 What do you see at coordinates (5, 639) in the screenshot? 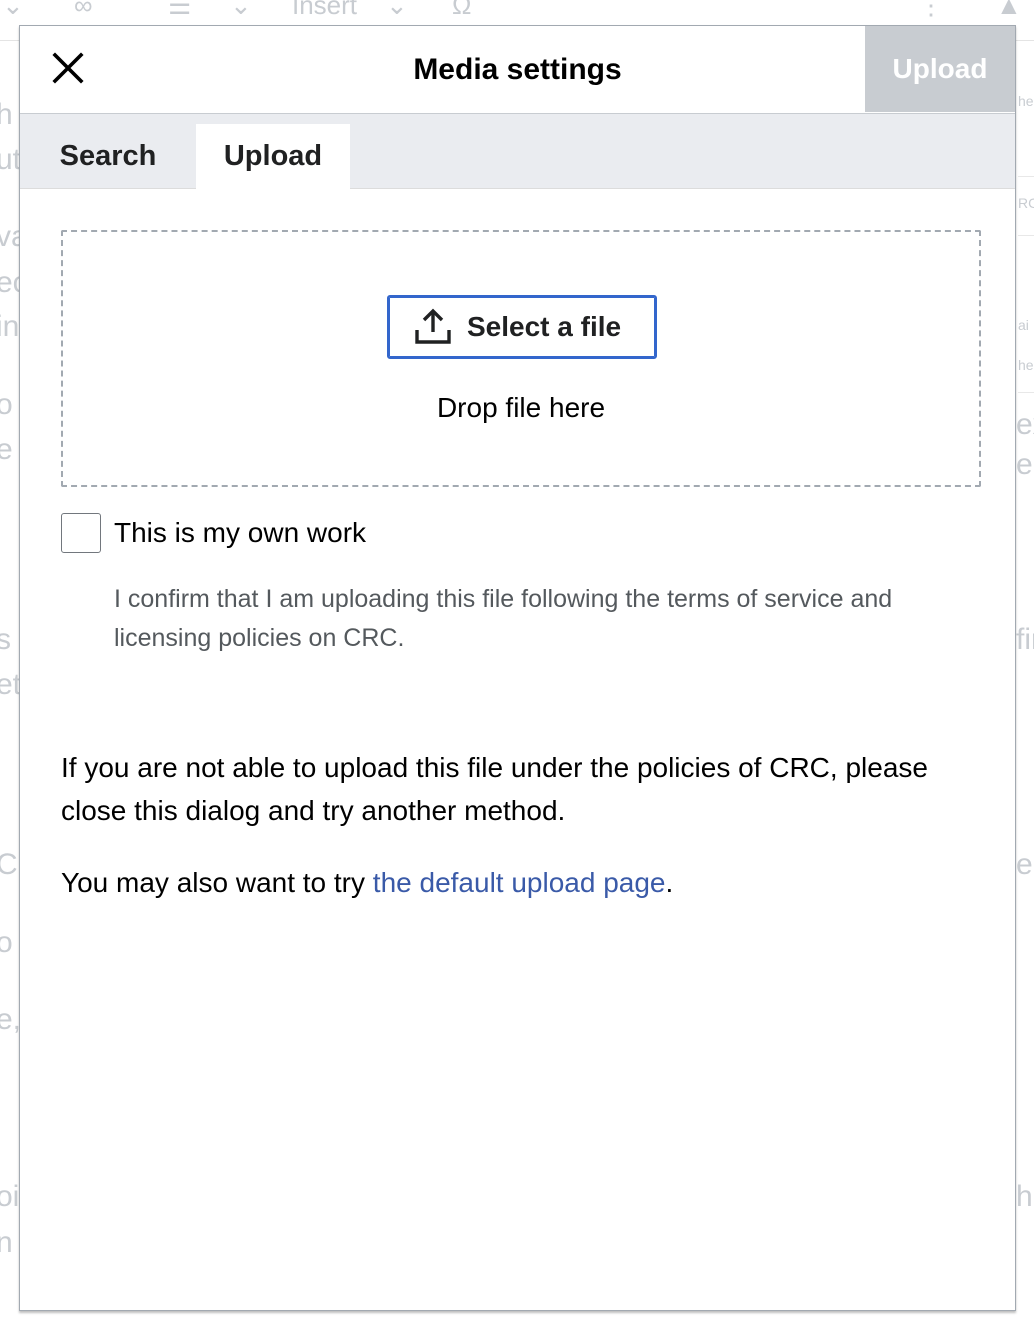
I see `bg-text-fragment: s` at bounding box center [5, 639].